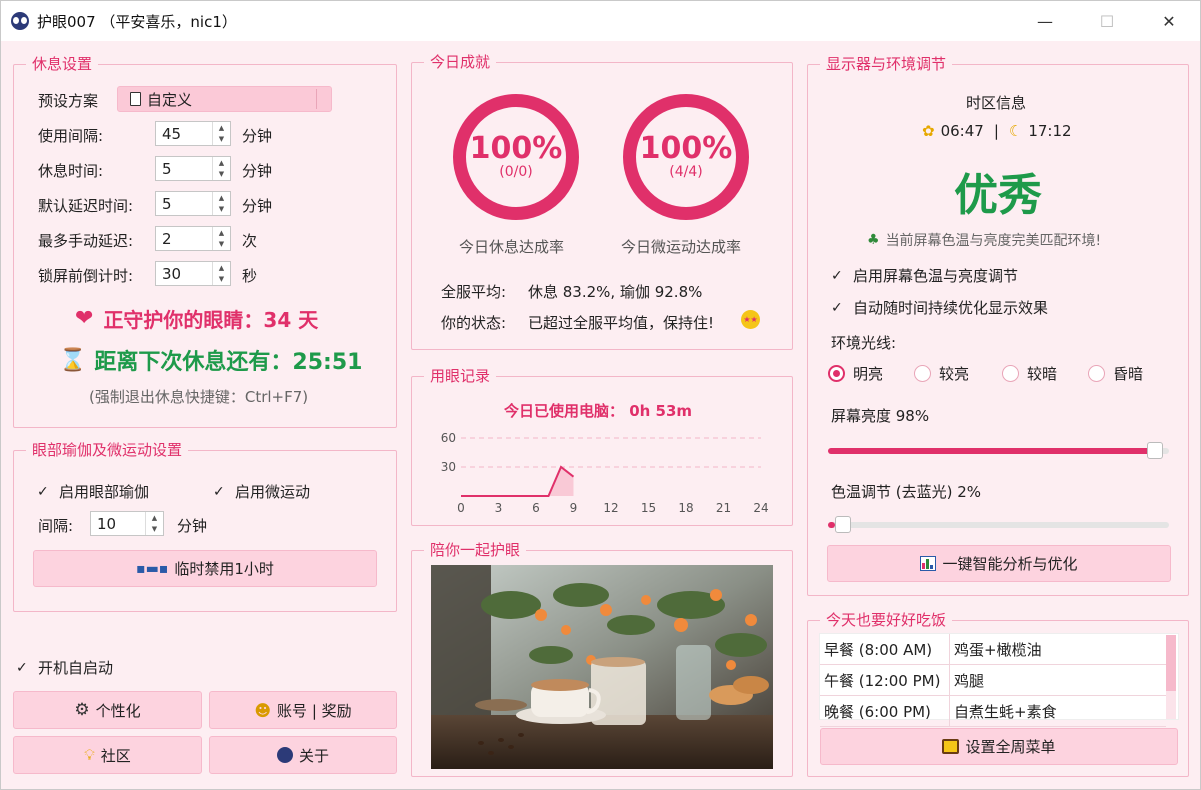 The image size is (1201, 790). I want to click on usage-chart: 60 30 0 3 6 9 12 15 18 21 24, so click(605, 473).